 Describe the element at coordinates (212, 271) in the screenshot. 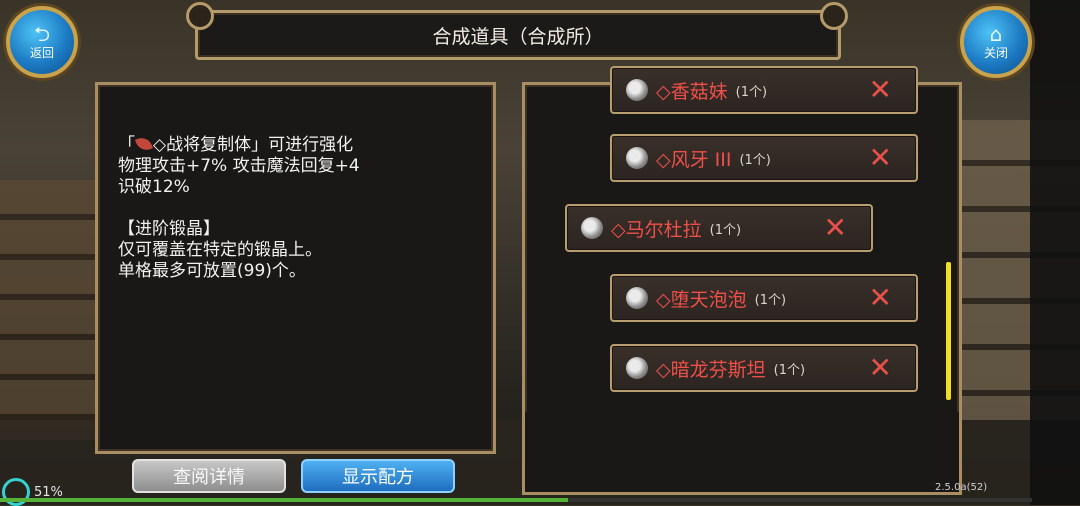

I see `description-line: 单格最多可放置(99)个。` at that location.